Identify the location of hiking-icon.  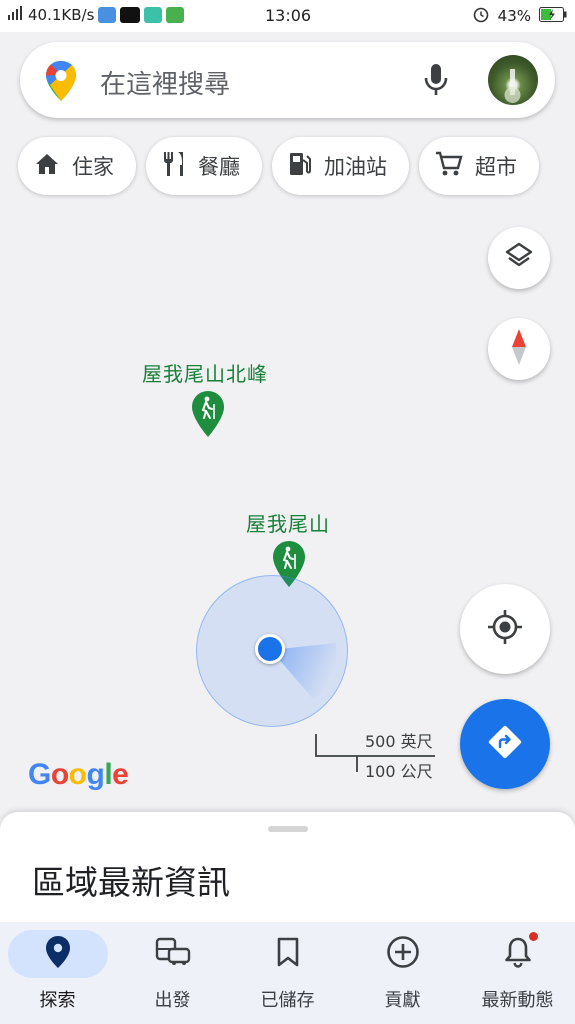
(208, 416).